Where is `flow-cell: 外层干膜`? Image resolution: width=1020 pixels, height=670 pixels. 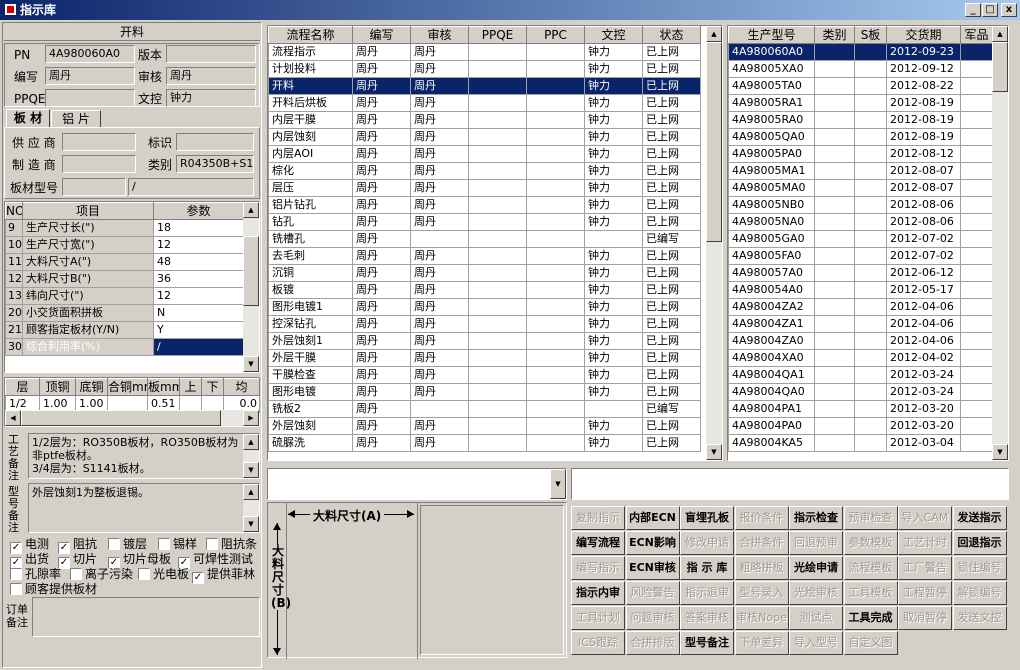
flow-cell: 外层干膜 is located at coordinates (310, 358).